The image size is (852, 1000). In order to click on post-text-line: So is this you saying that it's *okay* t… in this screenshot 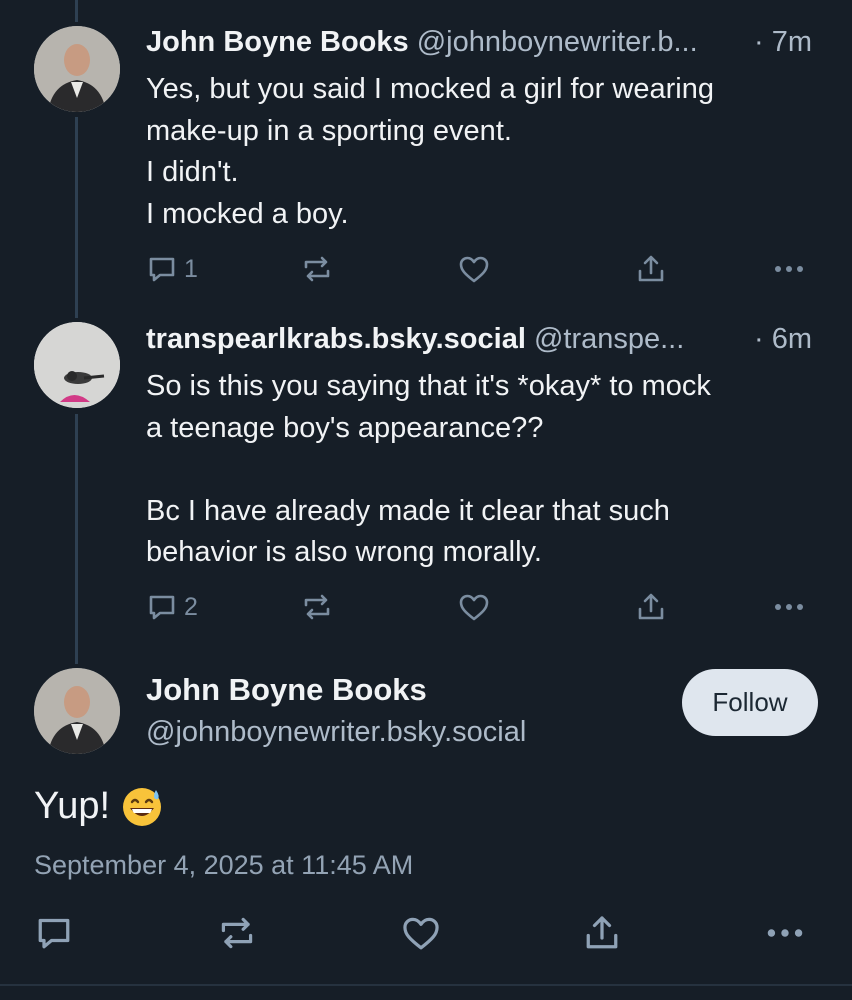, I will do `click(428, 386)`.